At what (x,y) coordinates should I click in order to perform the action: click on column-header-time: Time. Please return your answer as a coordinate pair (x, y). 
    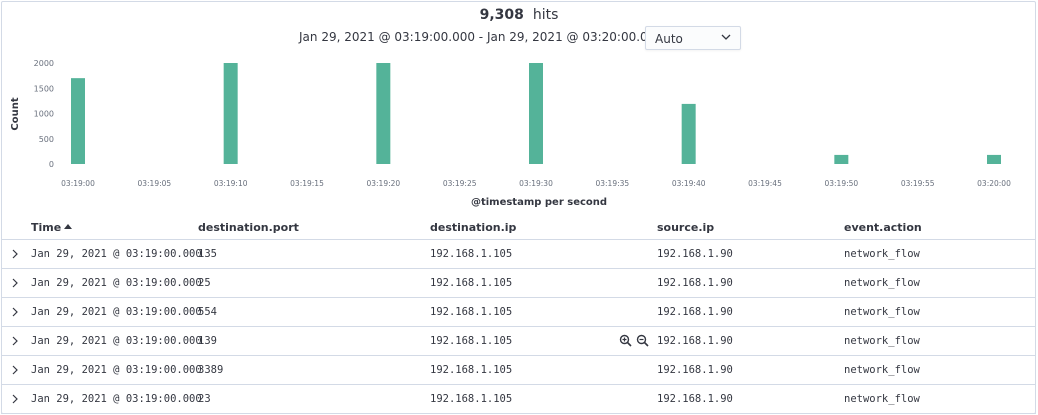
    Looking at the image, I should click on (52, 227).